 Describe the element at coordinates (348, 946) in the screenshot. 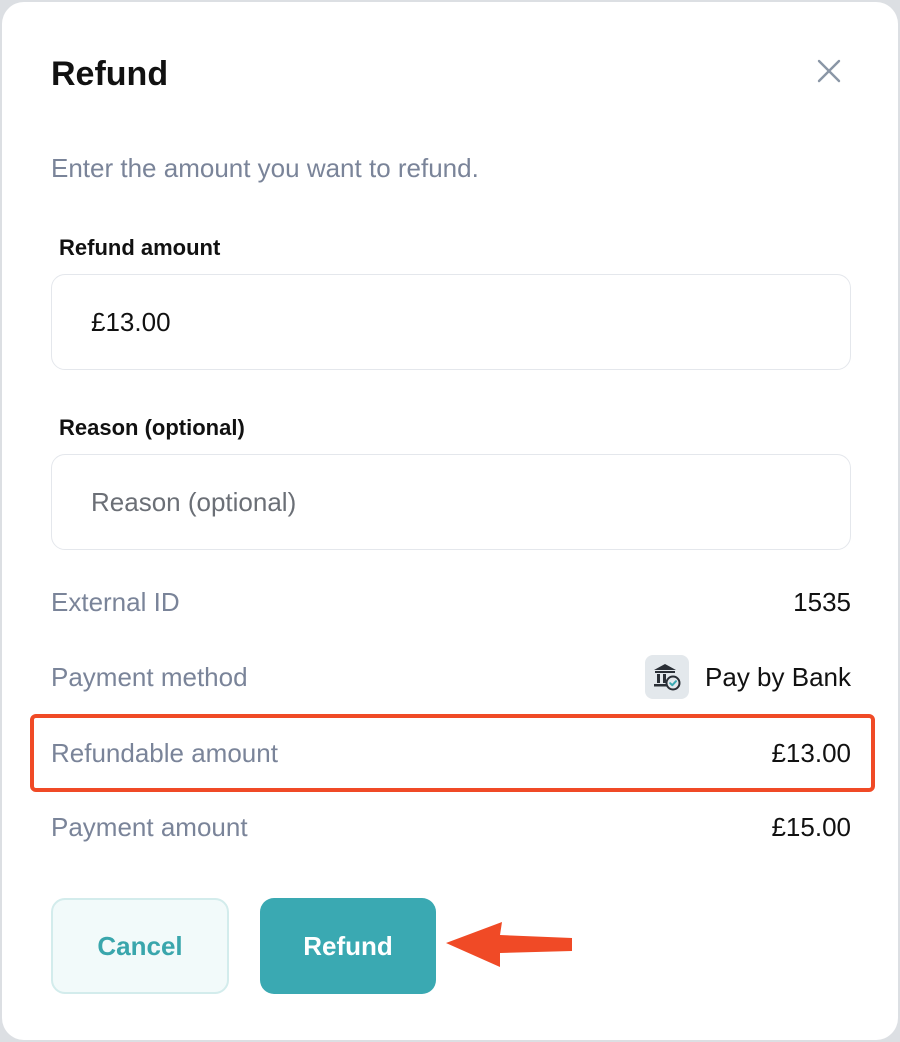

I see `refund-button: Refund` at that location.